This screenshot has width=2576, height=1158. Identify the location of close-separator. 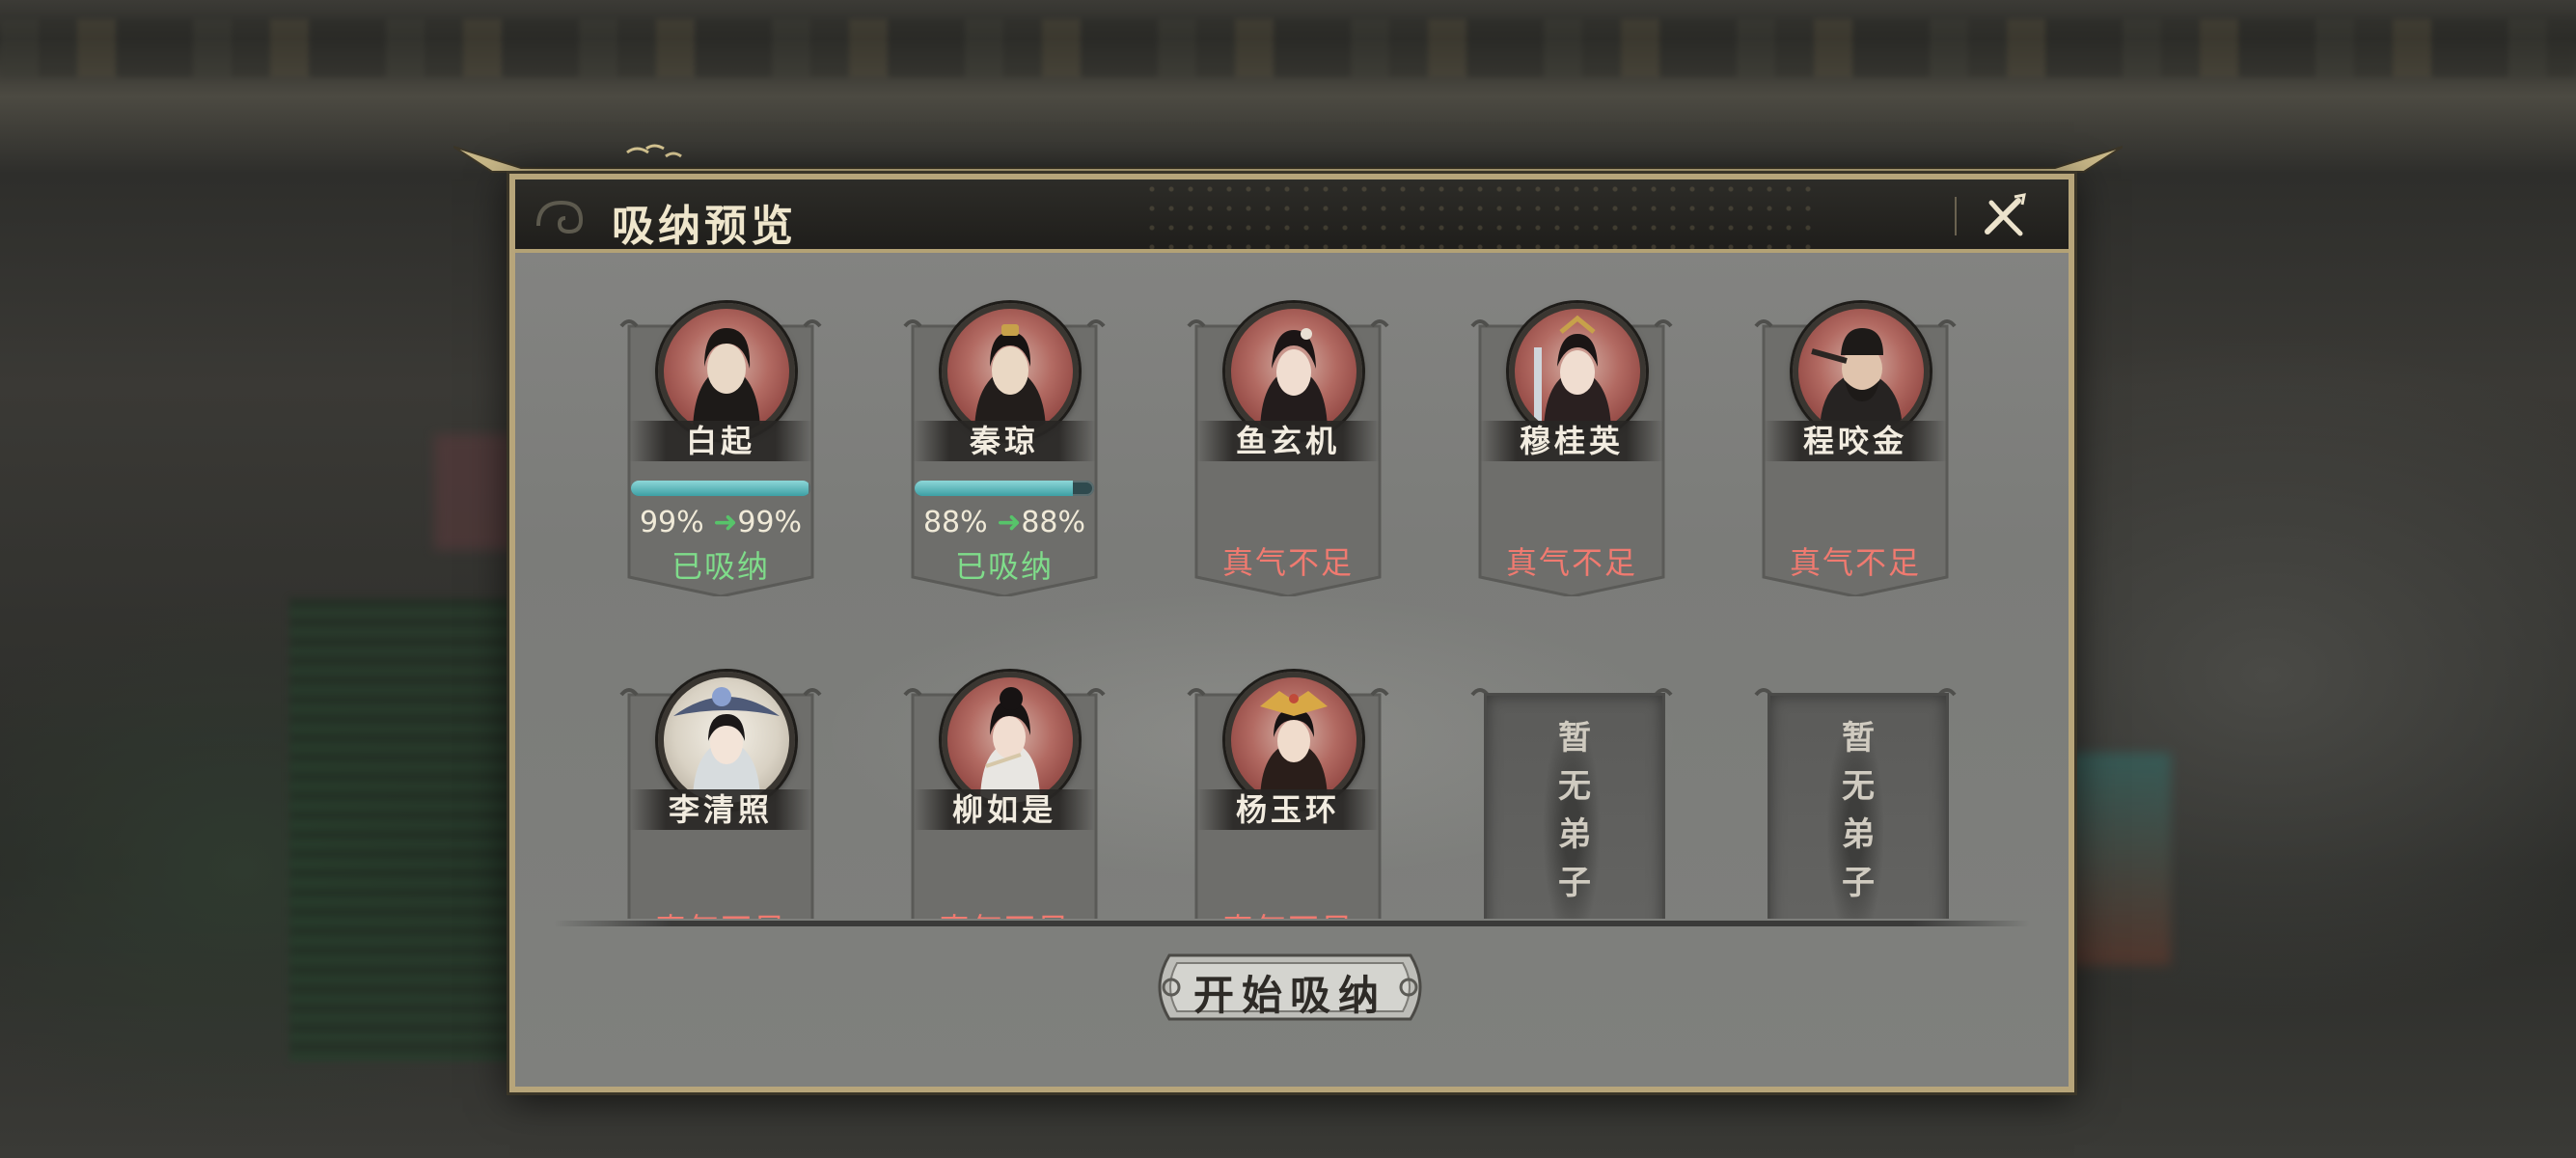
(1956, 216).